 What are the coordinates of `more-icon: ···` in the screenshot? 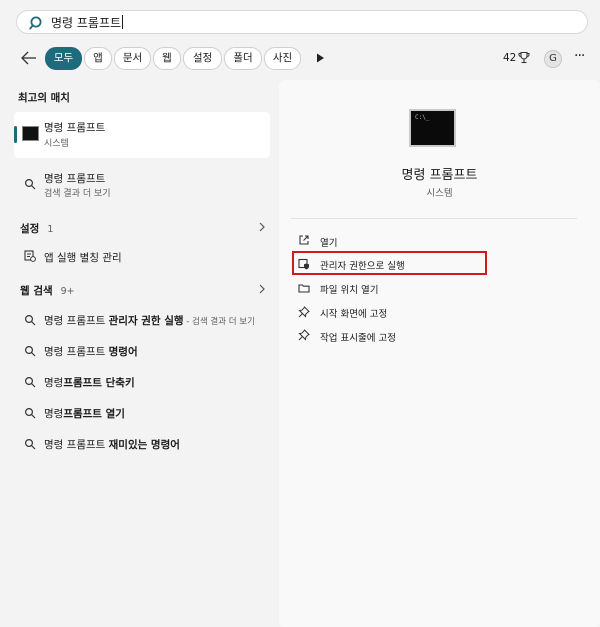 It's located at (581, 56).